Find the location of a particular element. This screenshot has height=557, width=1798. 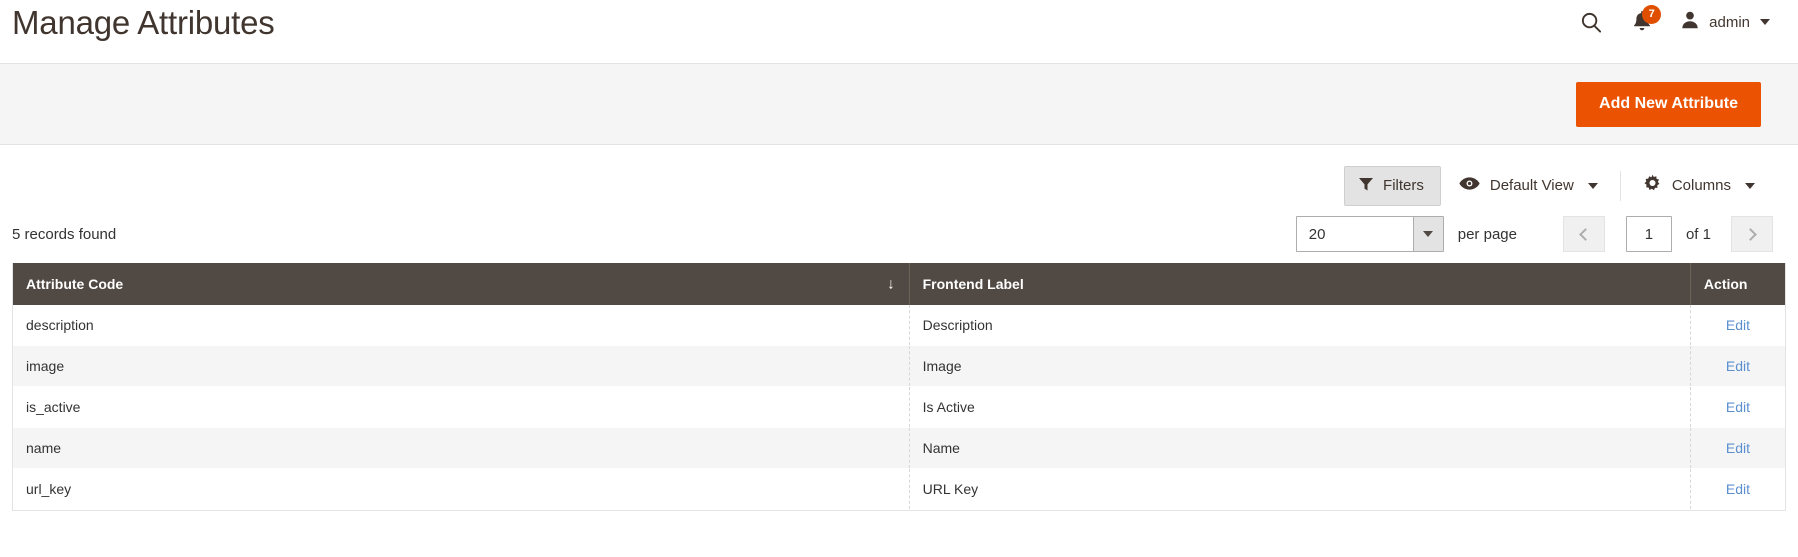

table-row: image Image Edit is located at coordinates (899, 366).